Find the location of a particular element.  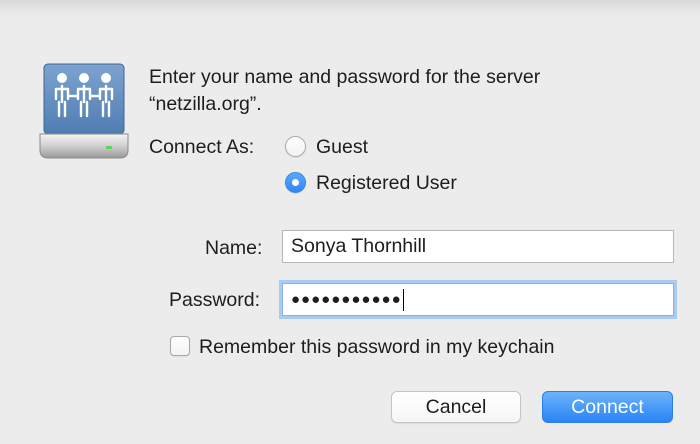

message-line-2: “netzilla.org”. is located at coordinates (205, 104).